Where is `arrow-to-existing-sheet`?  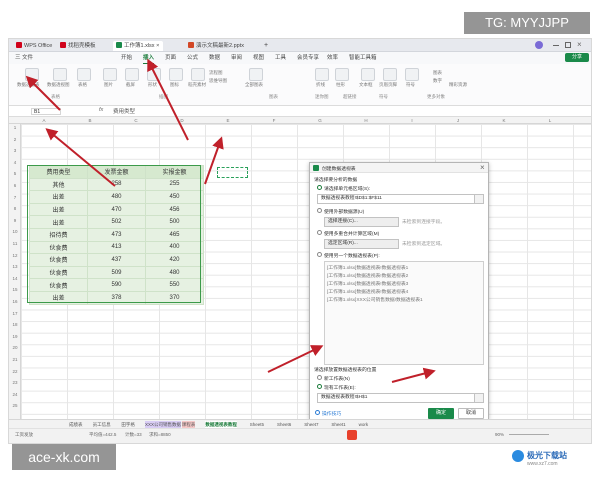
arrow-to-existing-sheet is located at coordinates (295, 359).